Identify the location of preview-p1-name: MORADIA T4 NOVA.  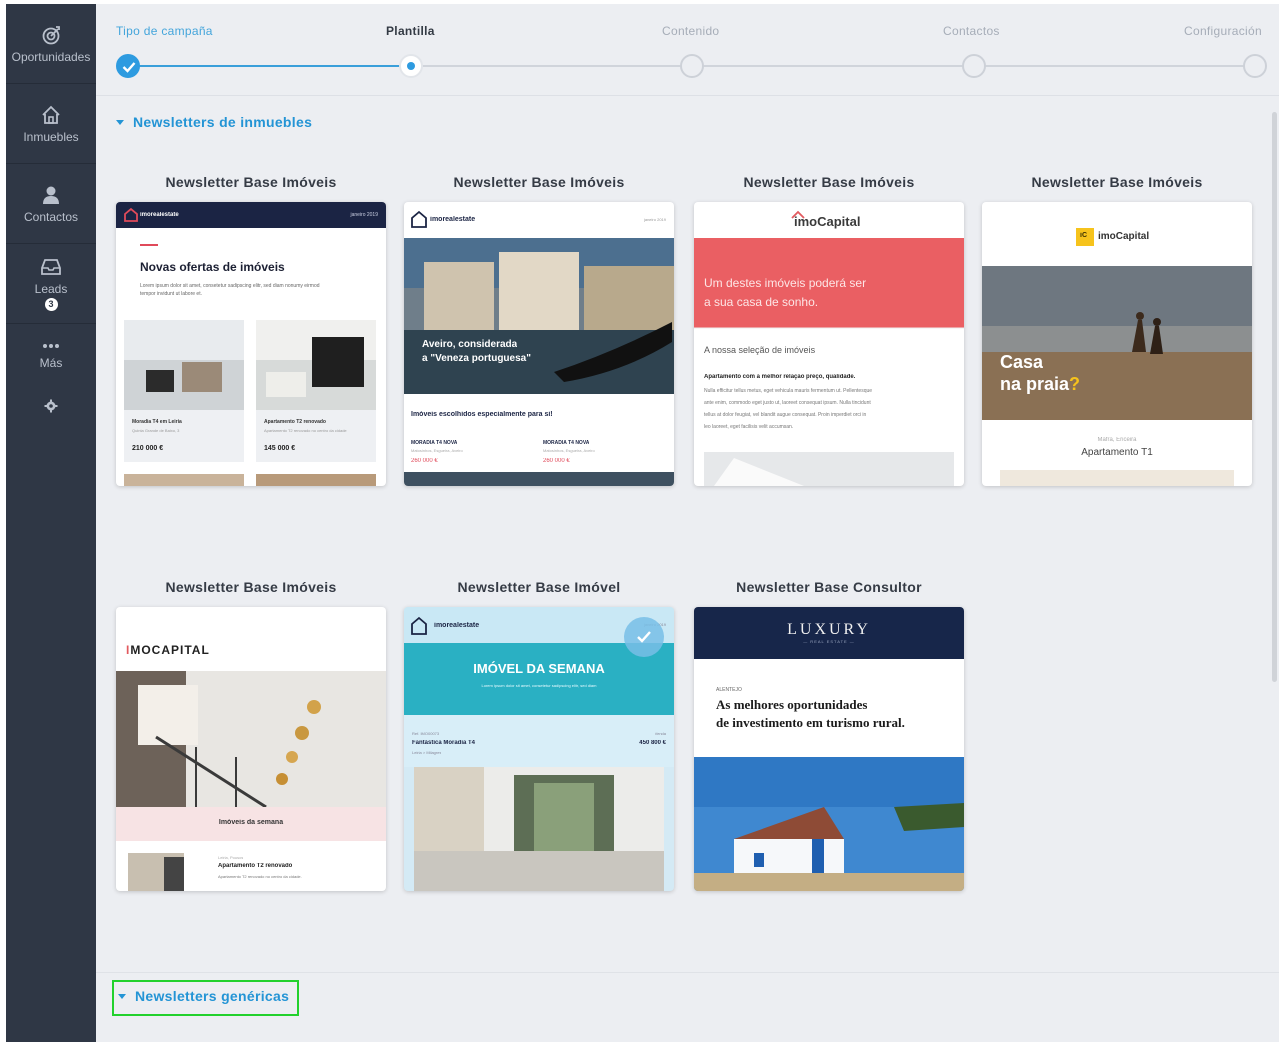
(434, 443).